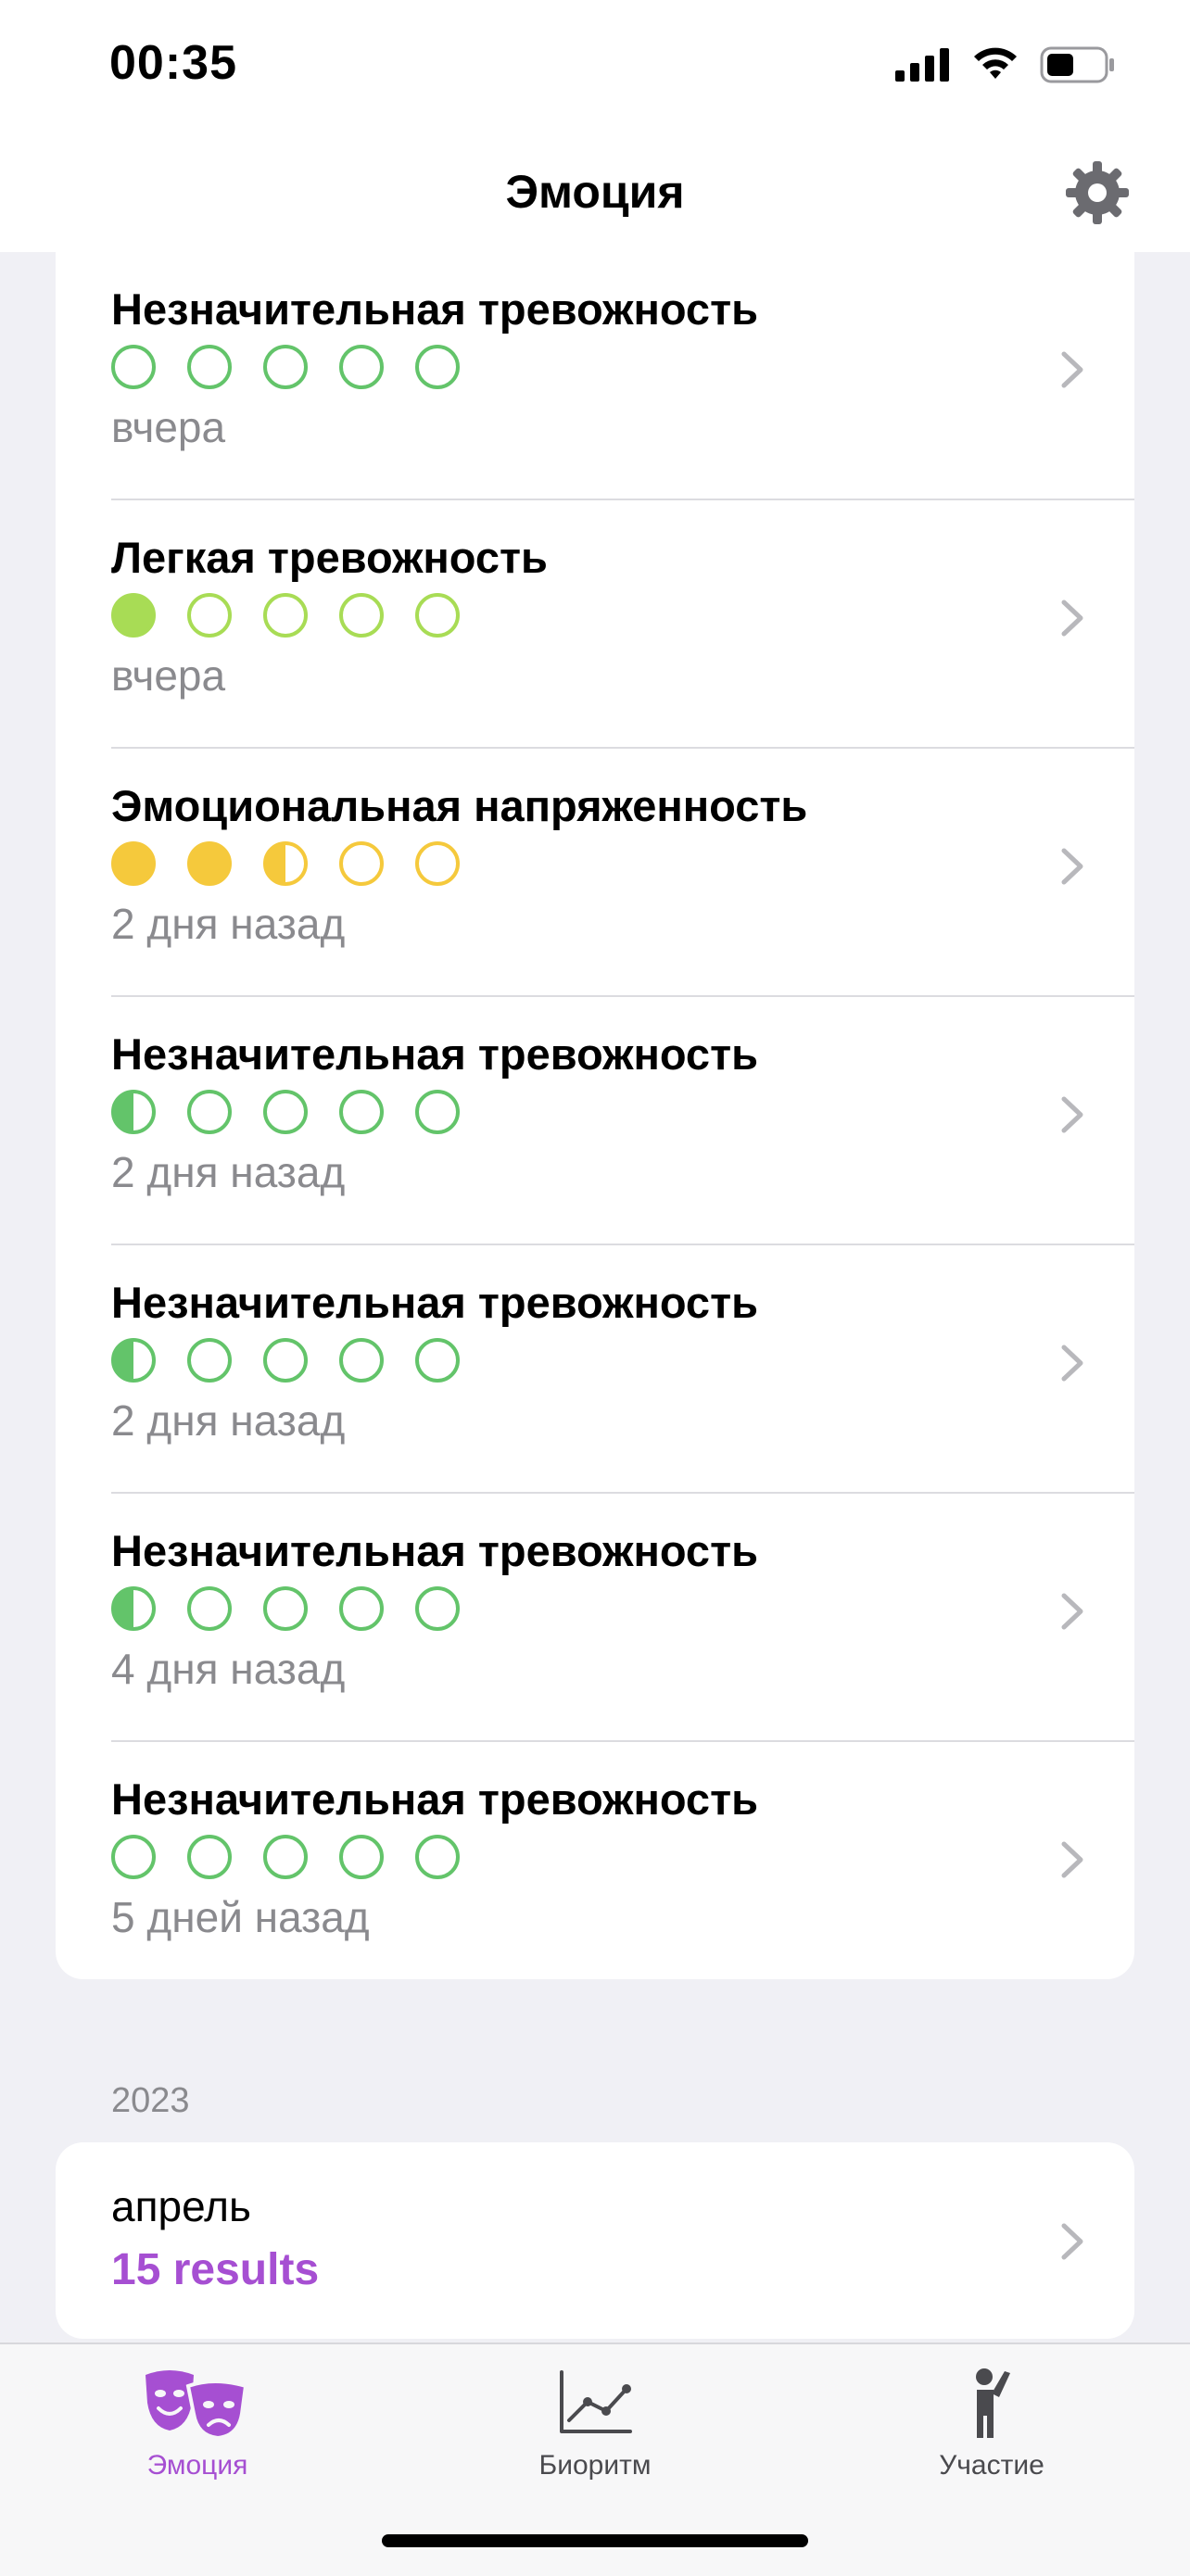 This screenshot has height=2576, width=1190. I want to click on month-summary-card: апрель 15 results, so click(595, 2241).